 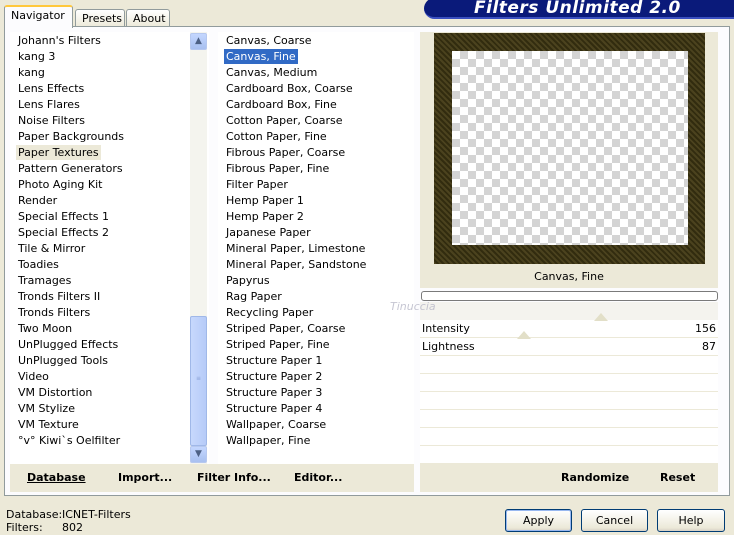 I want to click on filter-list-item: Striped Paper, Fine, so click(x=278, y=344).